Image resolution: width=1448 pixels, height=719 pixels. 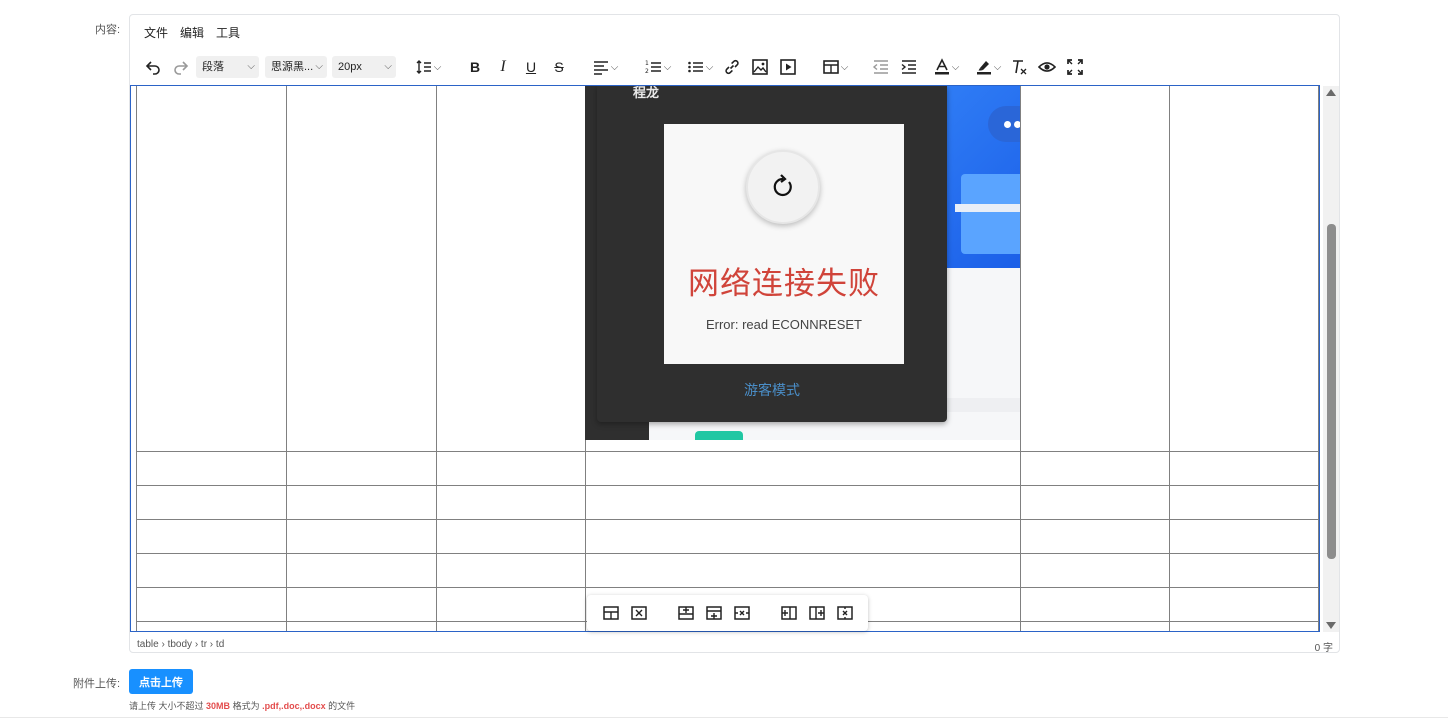 I want to click on delete-row-icon, so click(x=742, y=613).